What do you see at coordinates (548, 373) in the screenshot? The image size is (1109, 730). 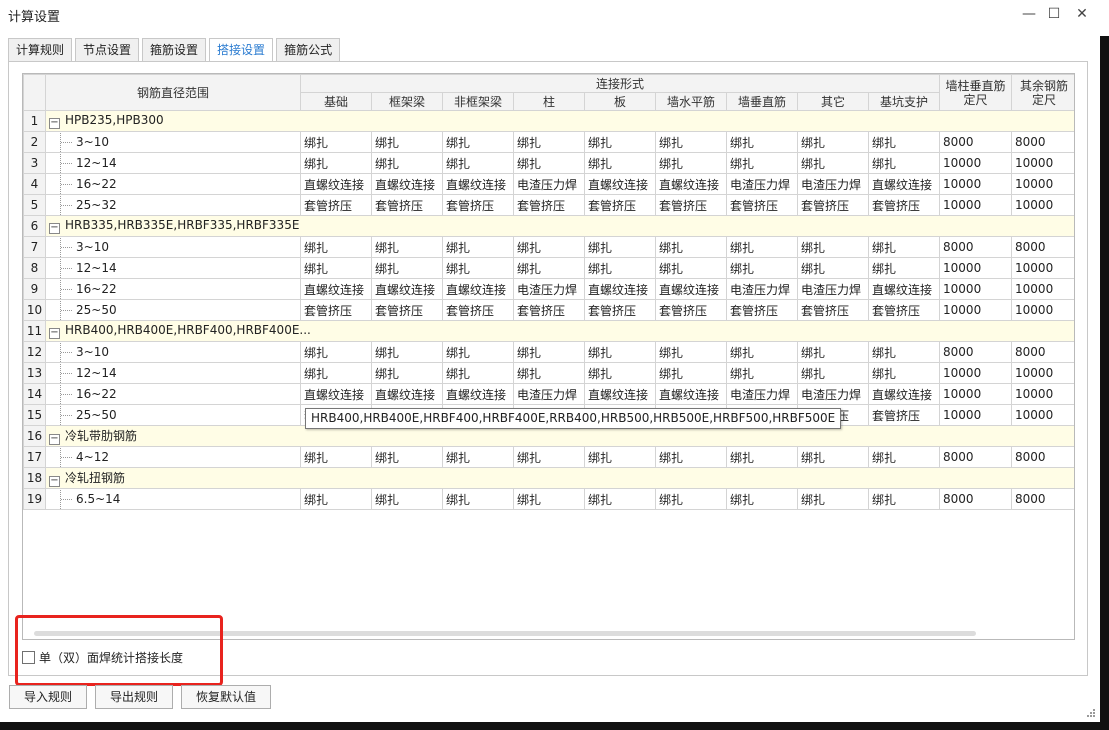 I see `table-row: 13 12~14 绑扎 绑扎 绑扎 绑扎 绑扎 绑扎 绑扎 绑扎 绑扎 10000 10000` at bounding box center [548, 373].